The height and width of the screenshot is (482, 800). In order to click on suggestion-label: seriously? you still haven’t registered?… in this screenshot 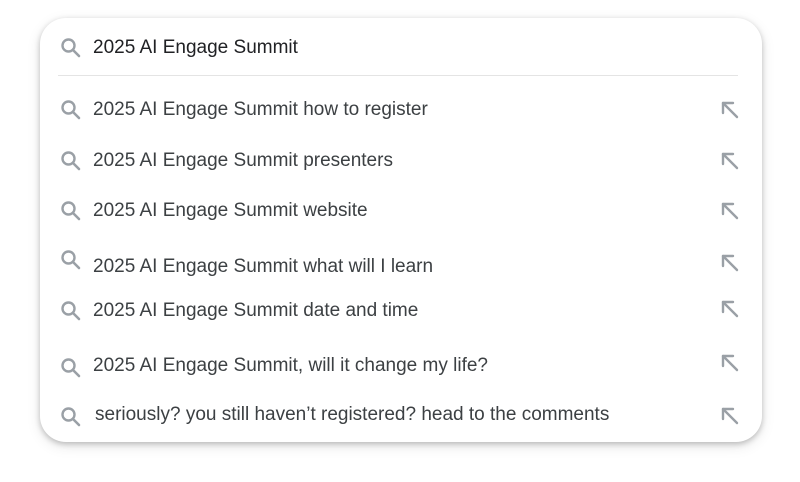, I will do `click(352, 414)`.